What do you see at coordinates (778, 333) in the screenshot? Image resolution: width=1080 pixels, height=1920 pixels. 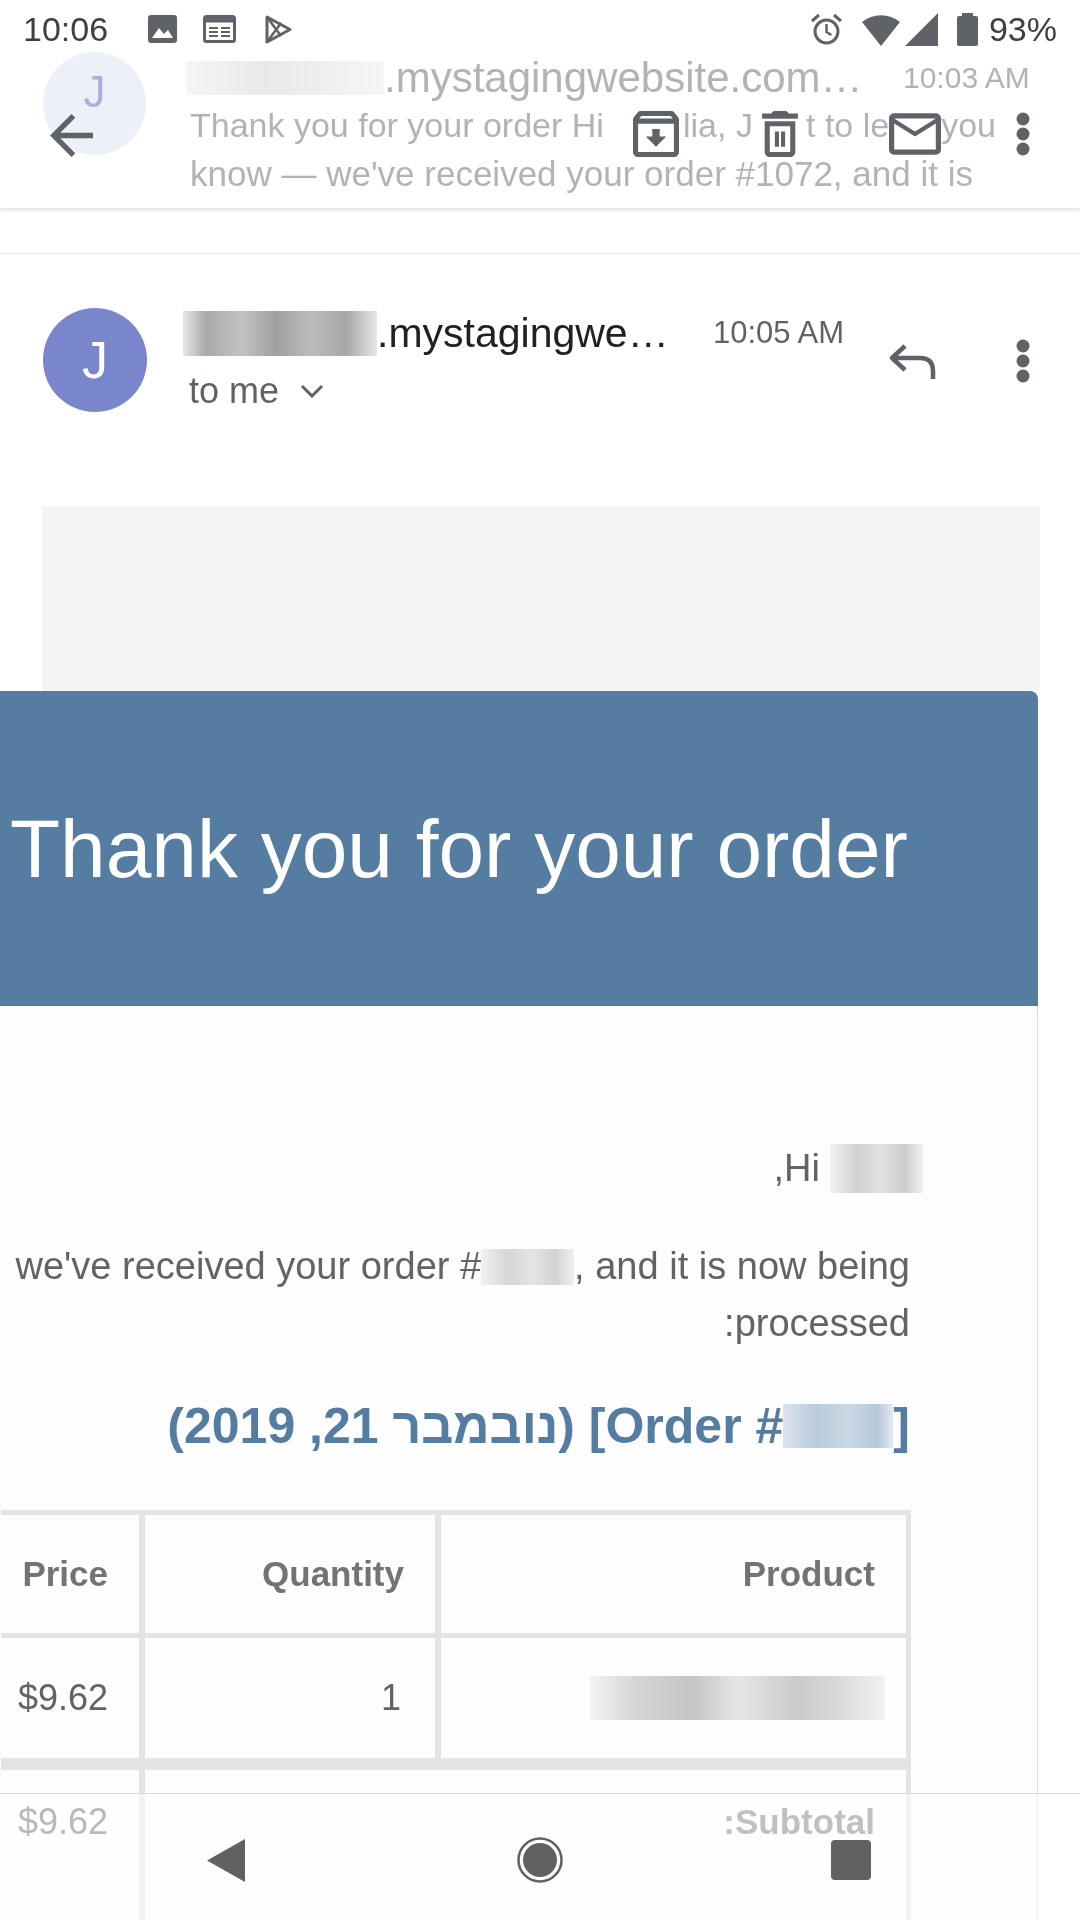 I see `message-time: 10:05 AM` at bounding box center [778, 333].